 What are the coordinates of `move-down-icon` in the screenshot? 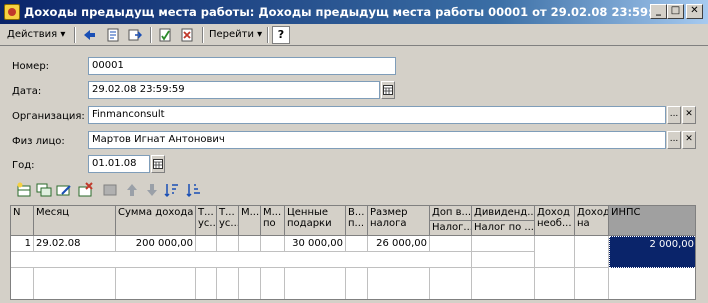 It's located at (153, 191).